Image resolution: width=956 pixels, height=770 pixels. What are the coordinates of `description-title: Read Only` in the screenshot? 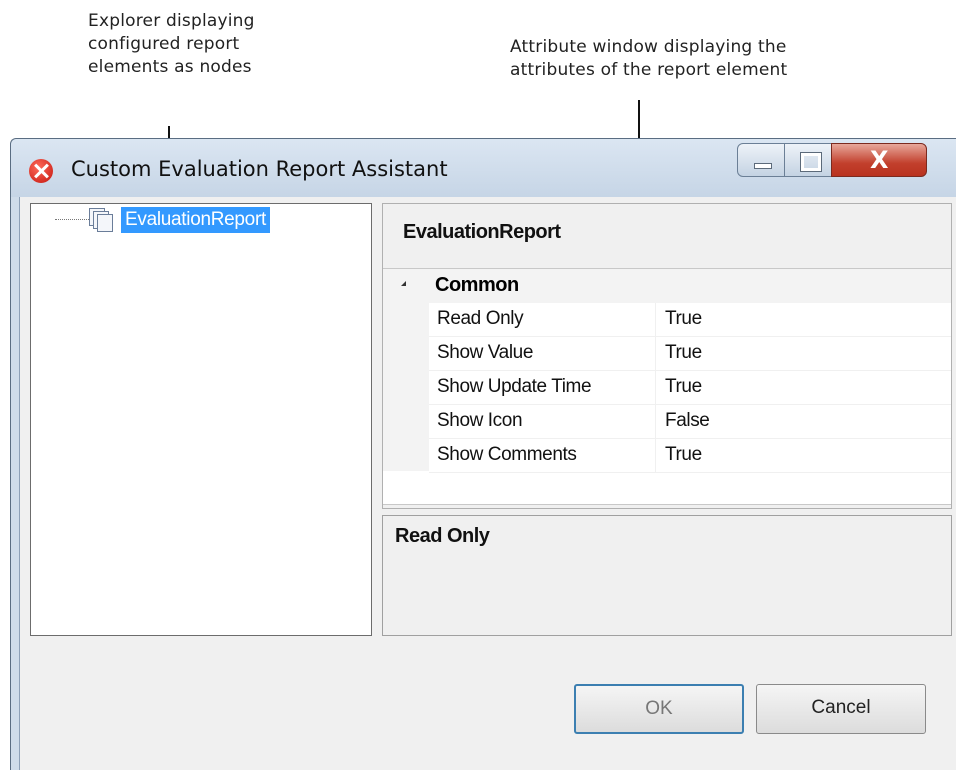 It's located at (442, 536).